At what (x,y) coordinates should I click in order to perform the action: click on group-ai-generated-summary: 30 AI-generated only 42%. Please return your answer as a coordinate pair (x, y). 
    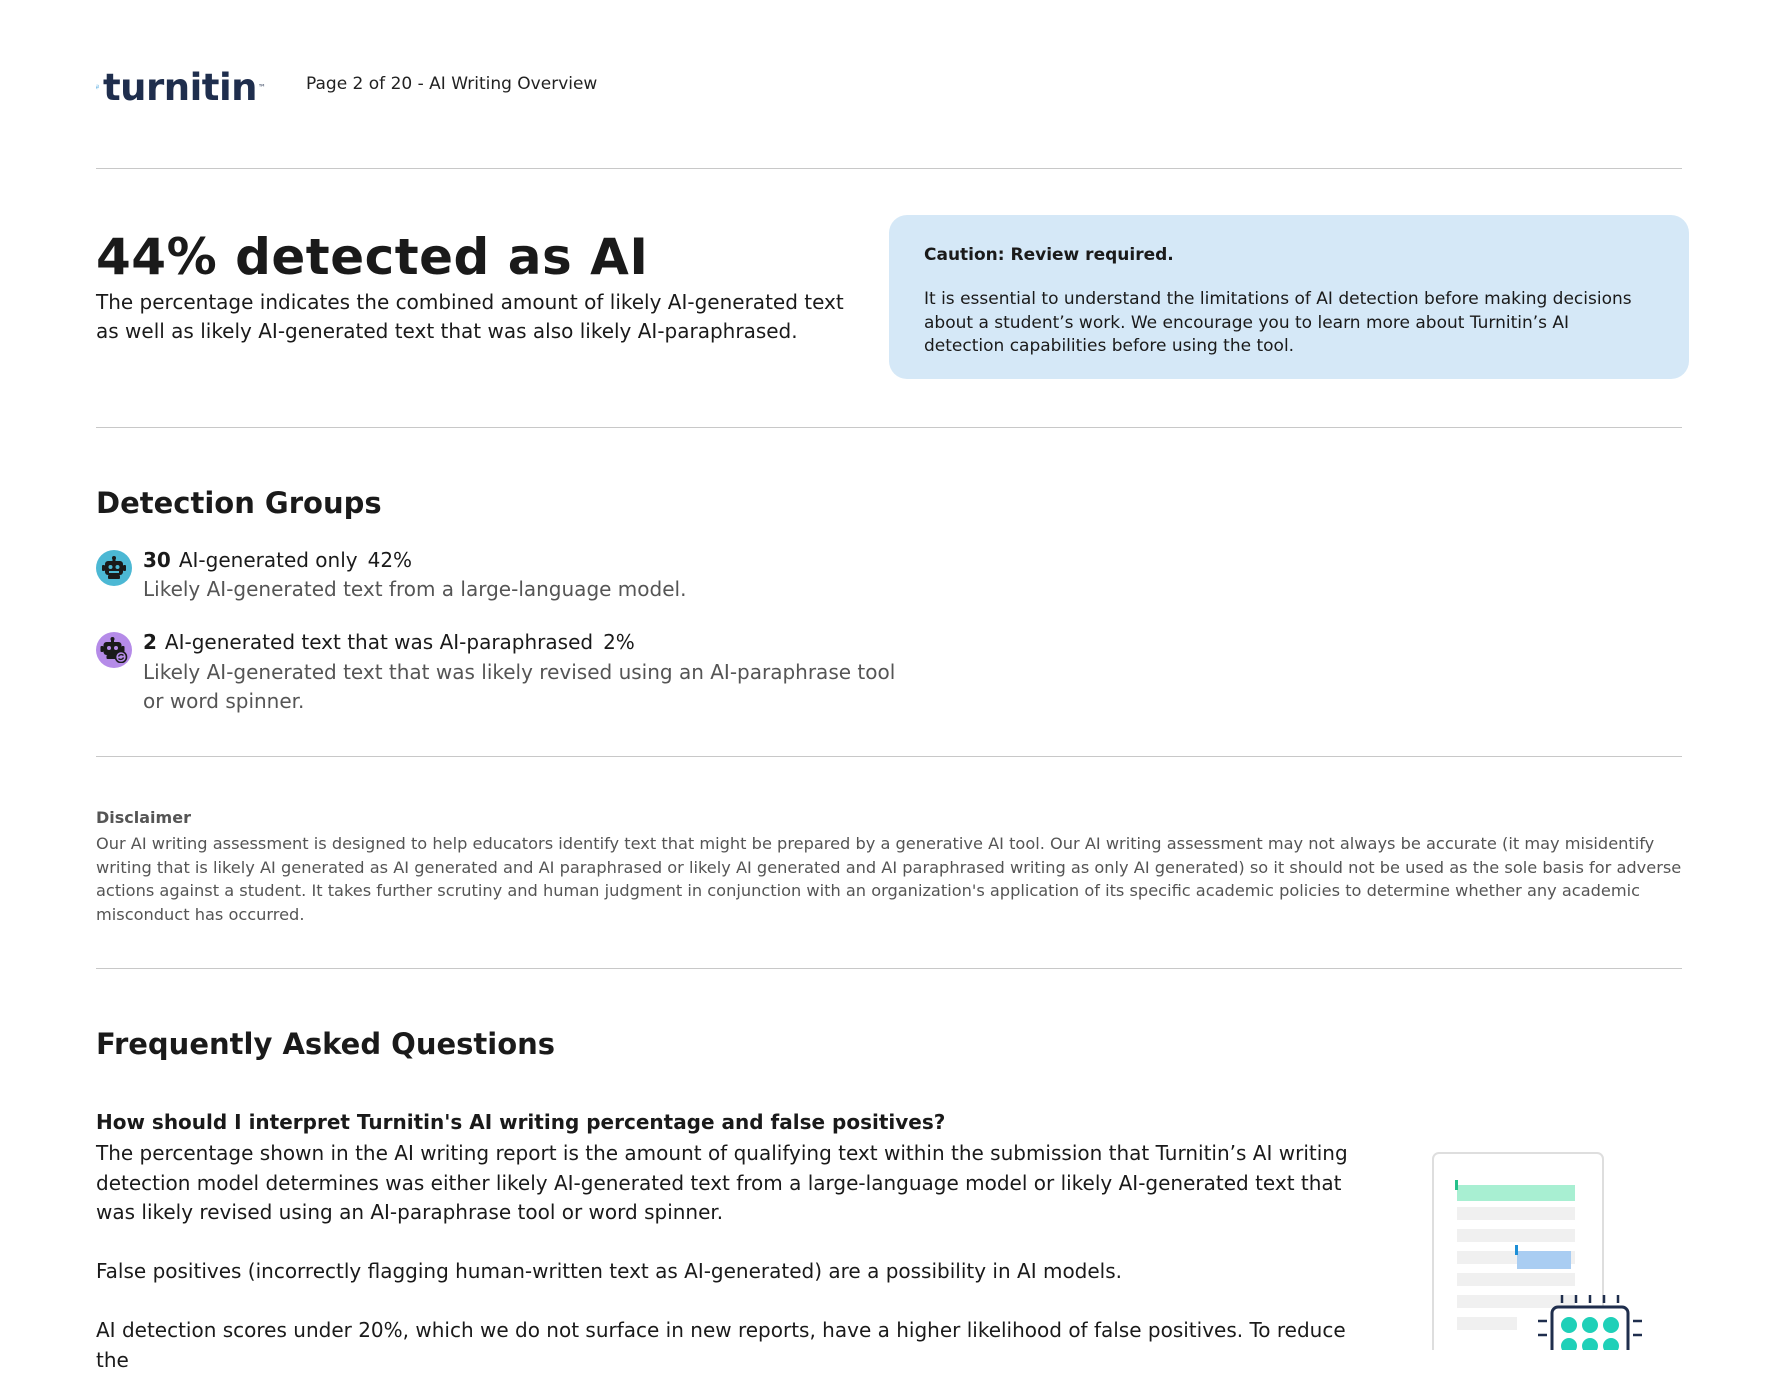
    Looking at the image, I should click on (277, 560).